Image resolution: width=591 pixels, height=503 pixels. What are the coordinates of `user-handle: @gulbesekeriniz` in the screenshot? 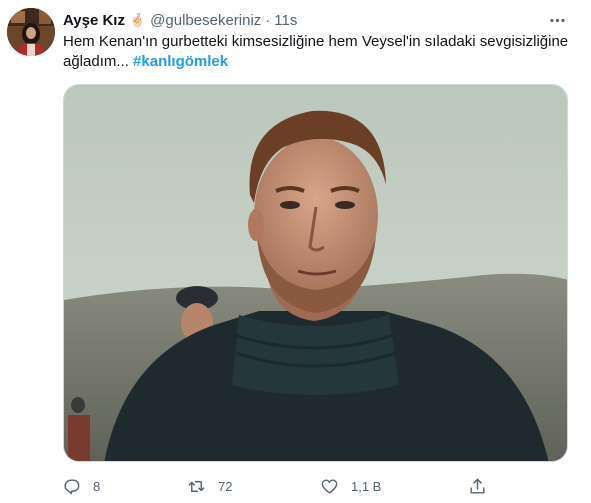 It's located at (205, 20).